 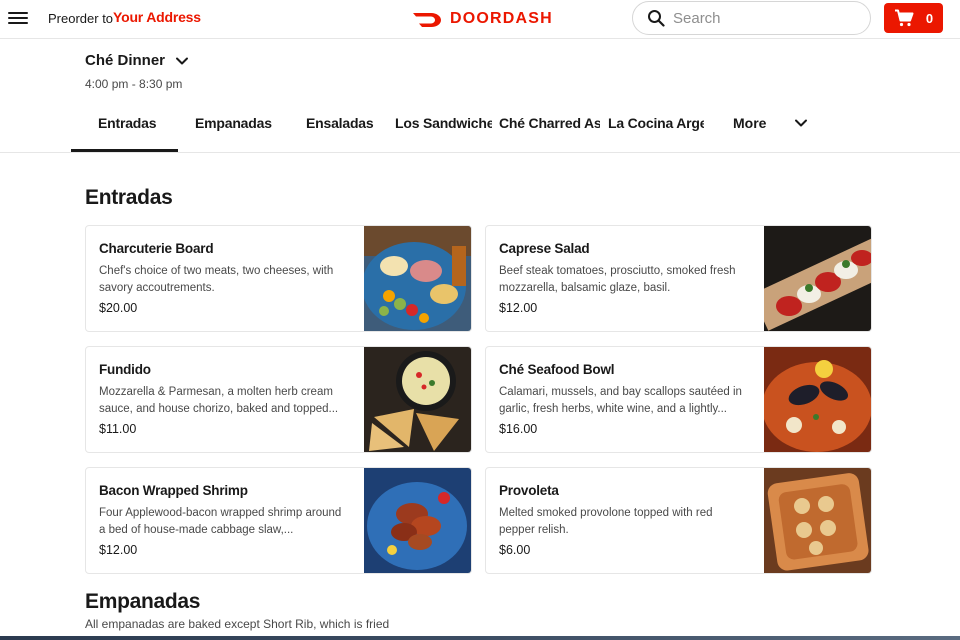 What do you see at coordinates (529, 490) in the screenshot?
I see `item-name: Provoleta` at bounding box center [529, 490].